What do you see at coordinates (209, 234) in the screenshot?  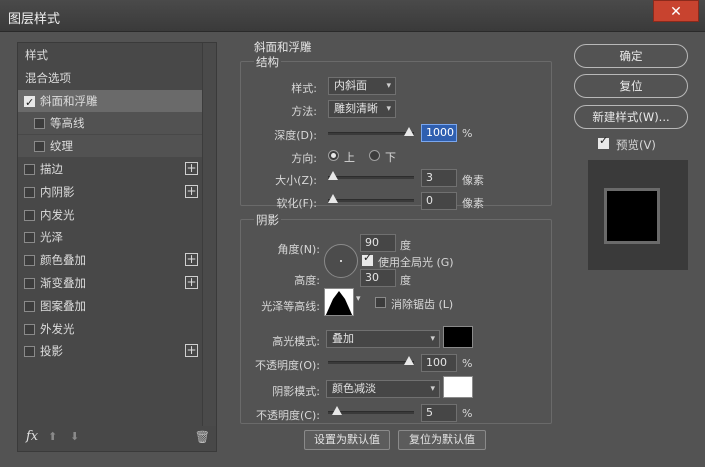 I see `styles-list-scrollbar` at bounding box center [209, 234].